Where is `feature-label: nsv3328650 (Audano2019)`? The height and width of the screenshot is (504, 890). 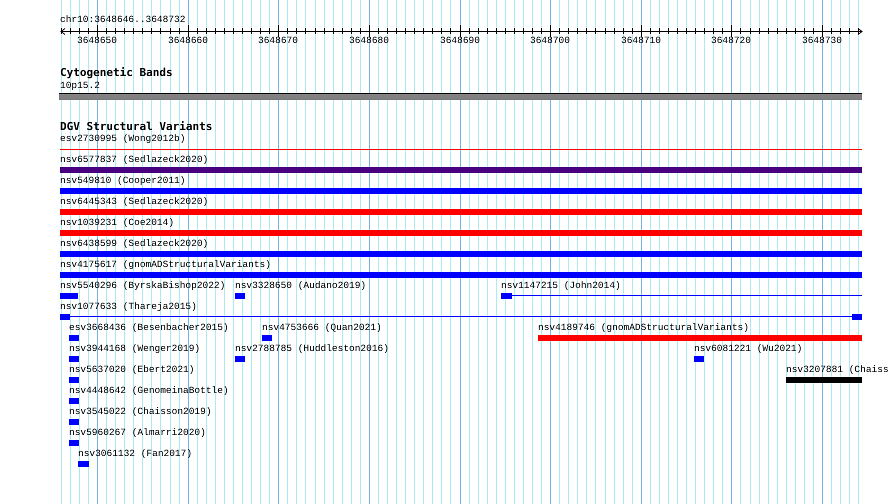 feature-label: nsv3328650 (Audano2019) is located at coordinates (300, 285).